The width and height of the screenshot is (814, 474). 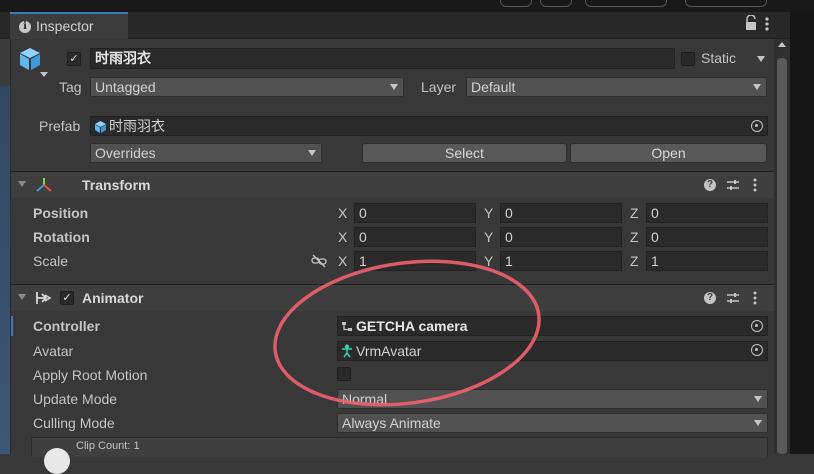 I want to click on update-mode-value: Normal, so click(x=365, y=399).